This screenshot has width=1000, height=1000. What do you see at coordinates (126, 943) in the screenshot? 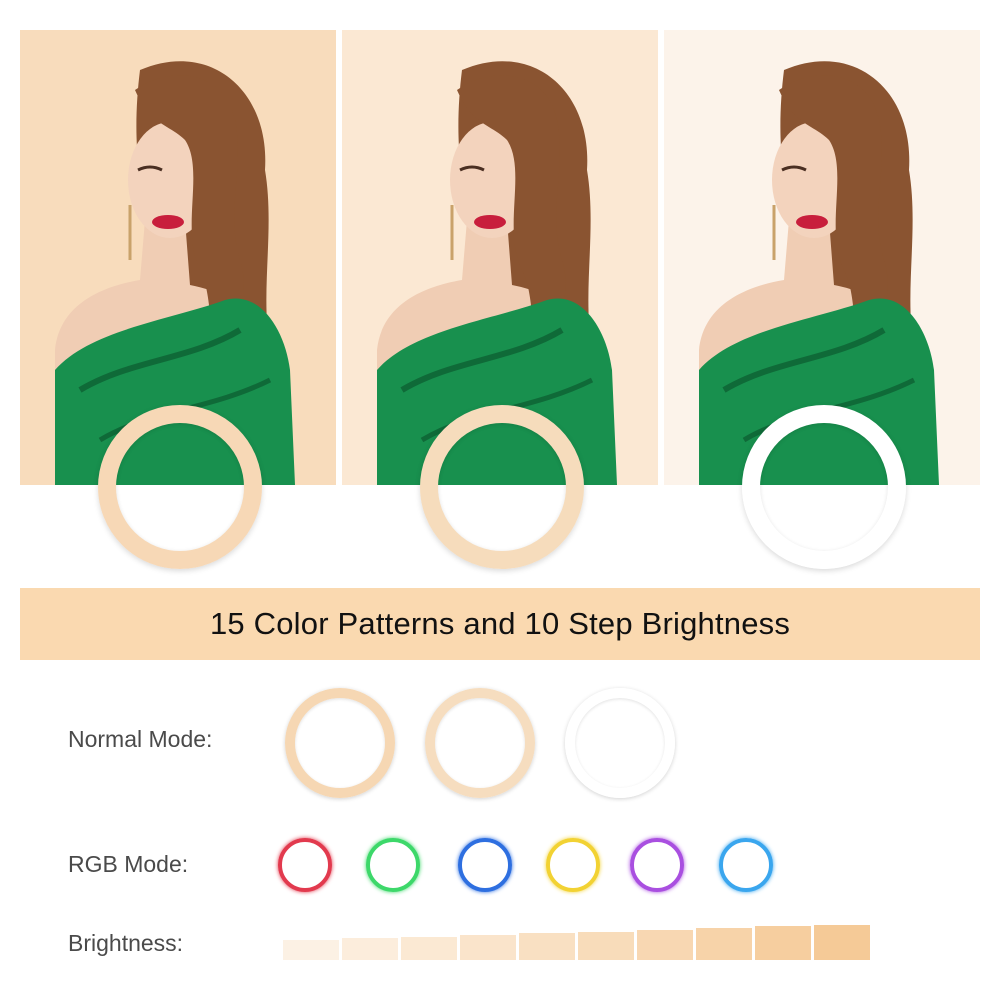
I see `brightness-label: Brightness:` at bounding box center [126, 943].